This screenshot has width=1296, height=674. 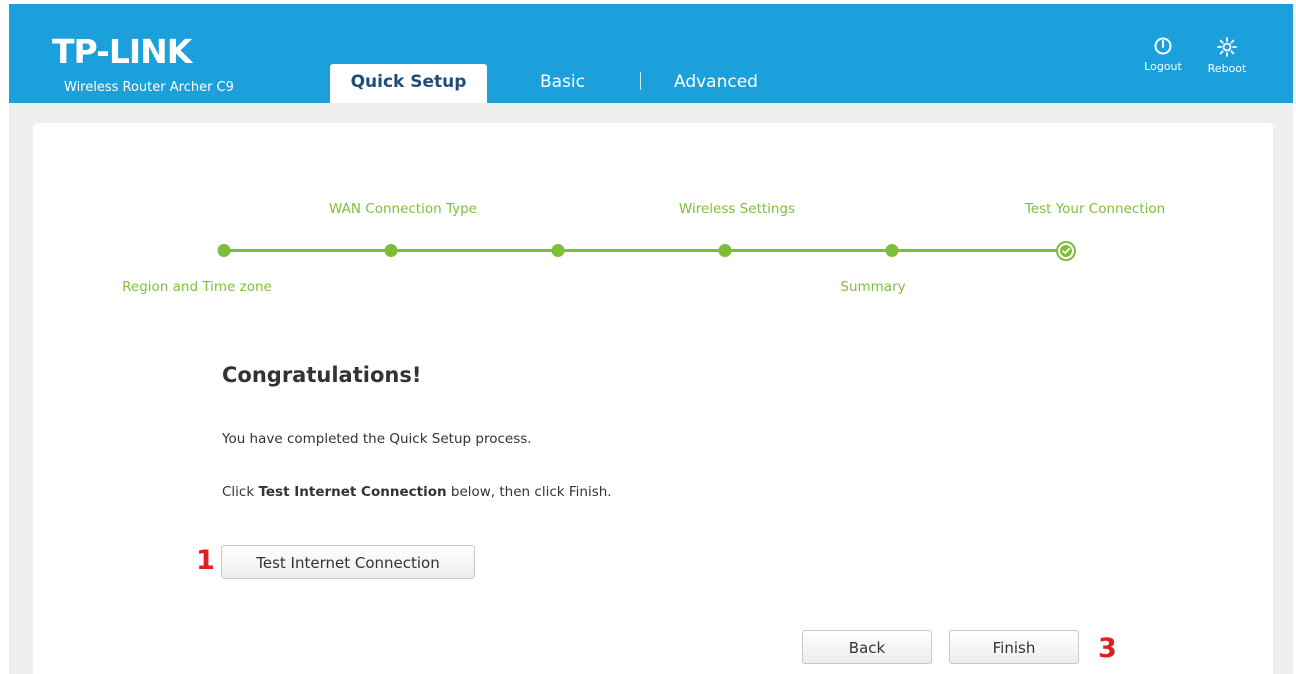 What do you see at coordinates (240, 492) in the screenshot?
I see `instruction-prefix: Click` at bounding box center [240, 492].